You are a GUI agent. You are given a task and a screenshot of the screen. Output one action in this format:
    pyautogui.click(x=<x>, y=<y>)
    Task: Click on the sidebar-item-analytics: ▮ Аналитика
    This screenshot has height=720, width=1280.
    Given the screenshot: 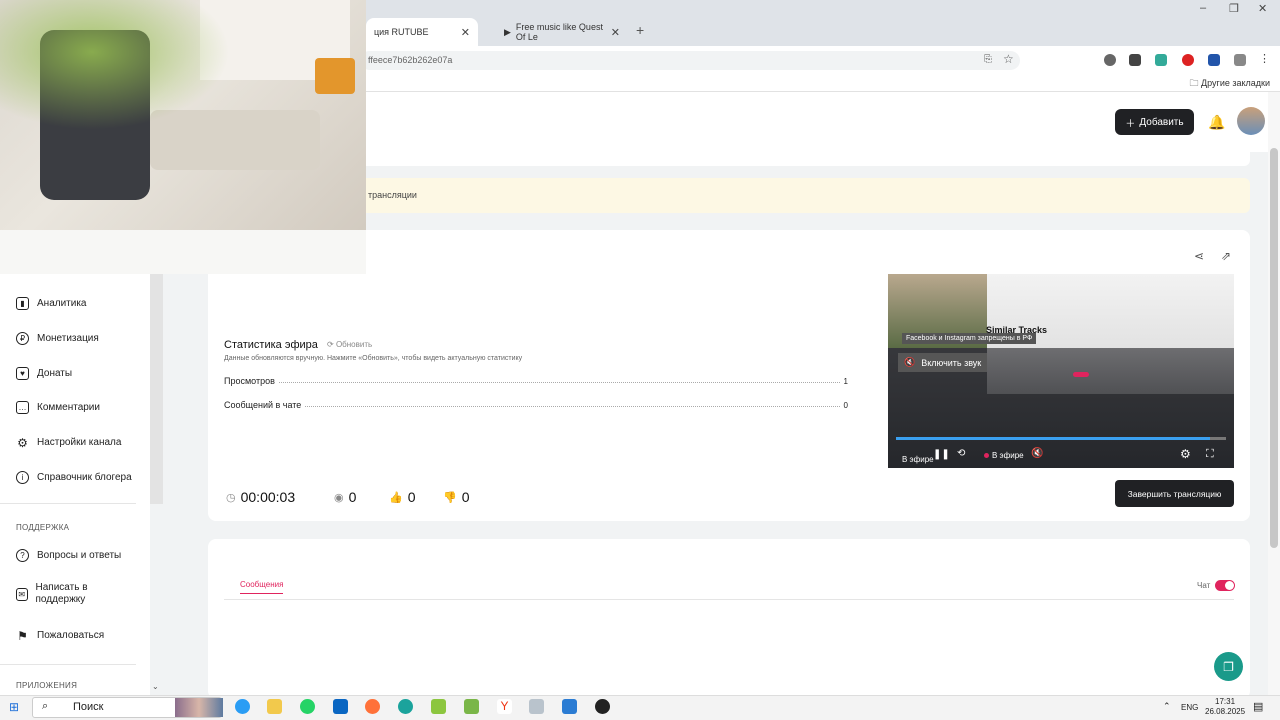 What is the action you would take?
    pyautogui.click(x=51, y=303)
    